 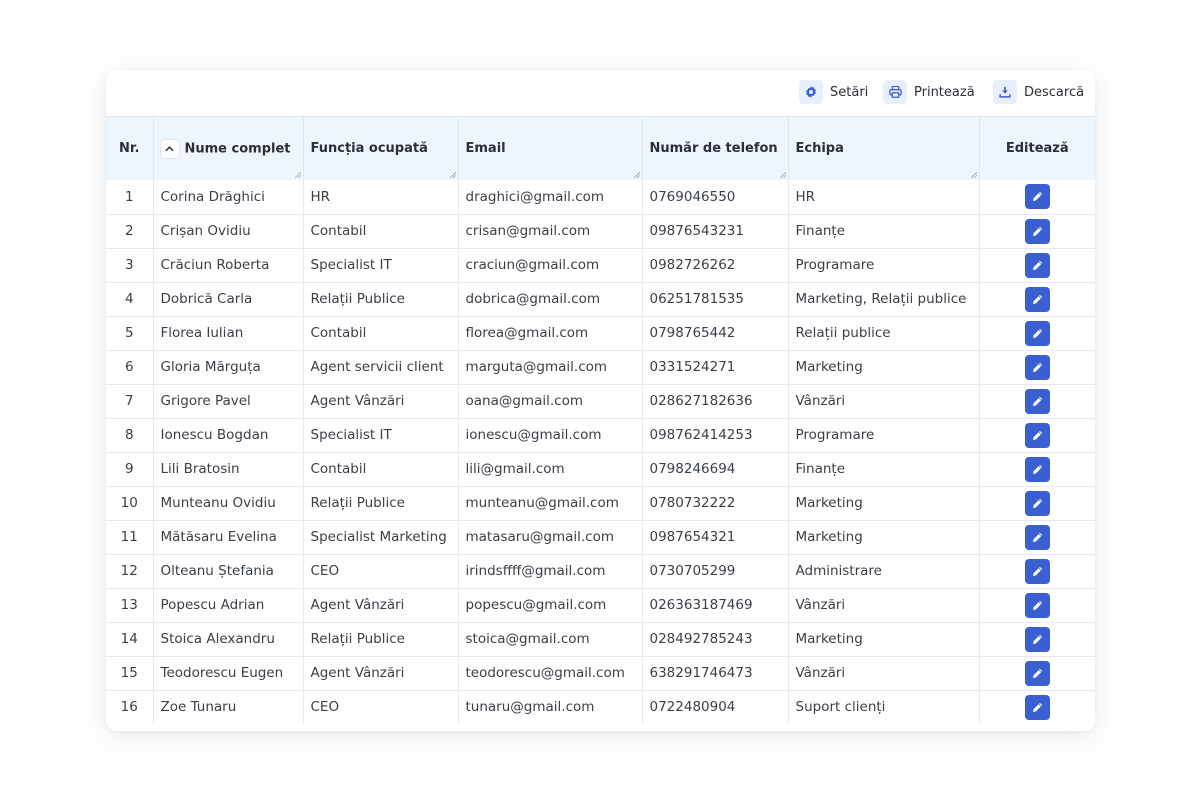 I want to click on cell-phone: 0722480904, so click(x=715, y=707).